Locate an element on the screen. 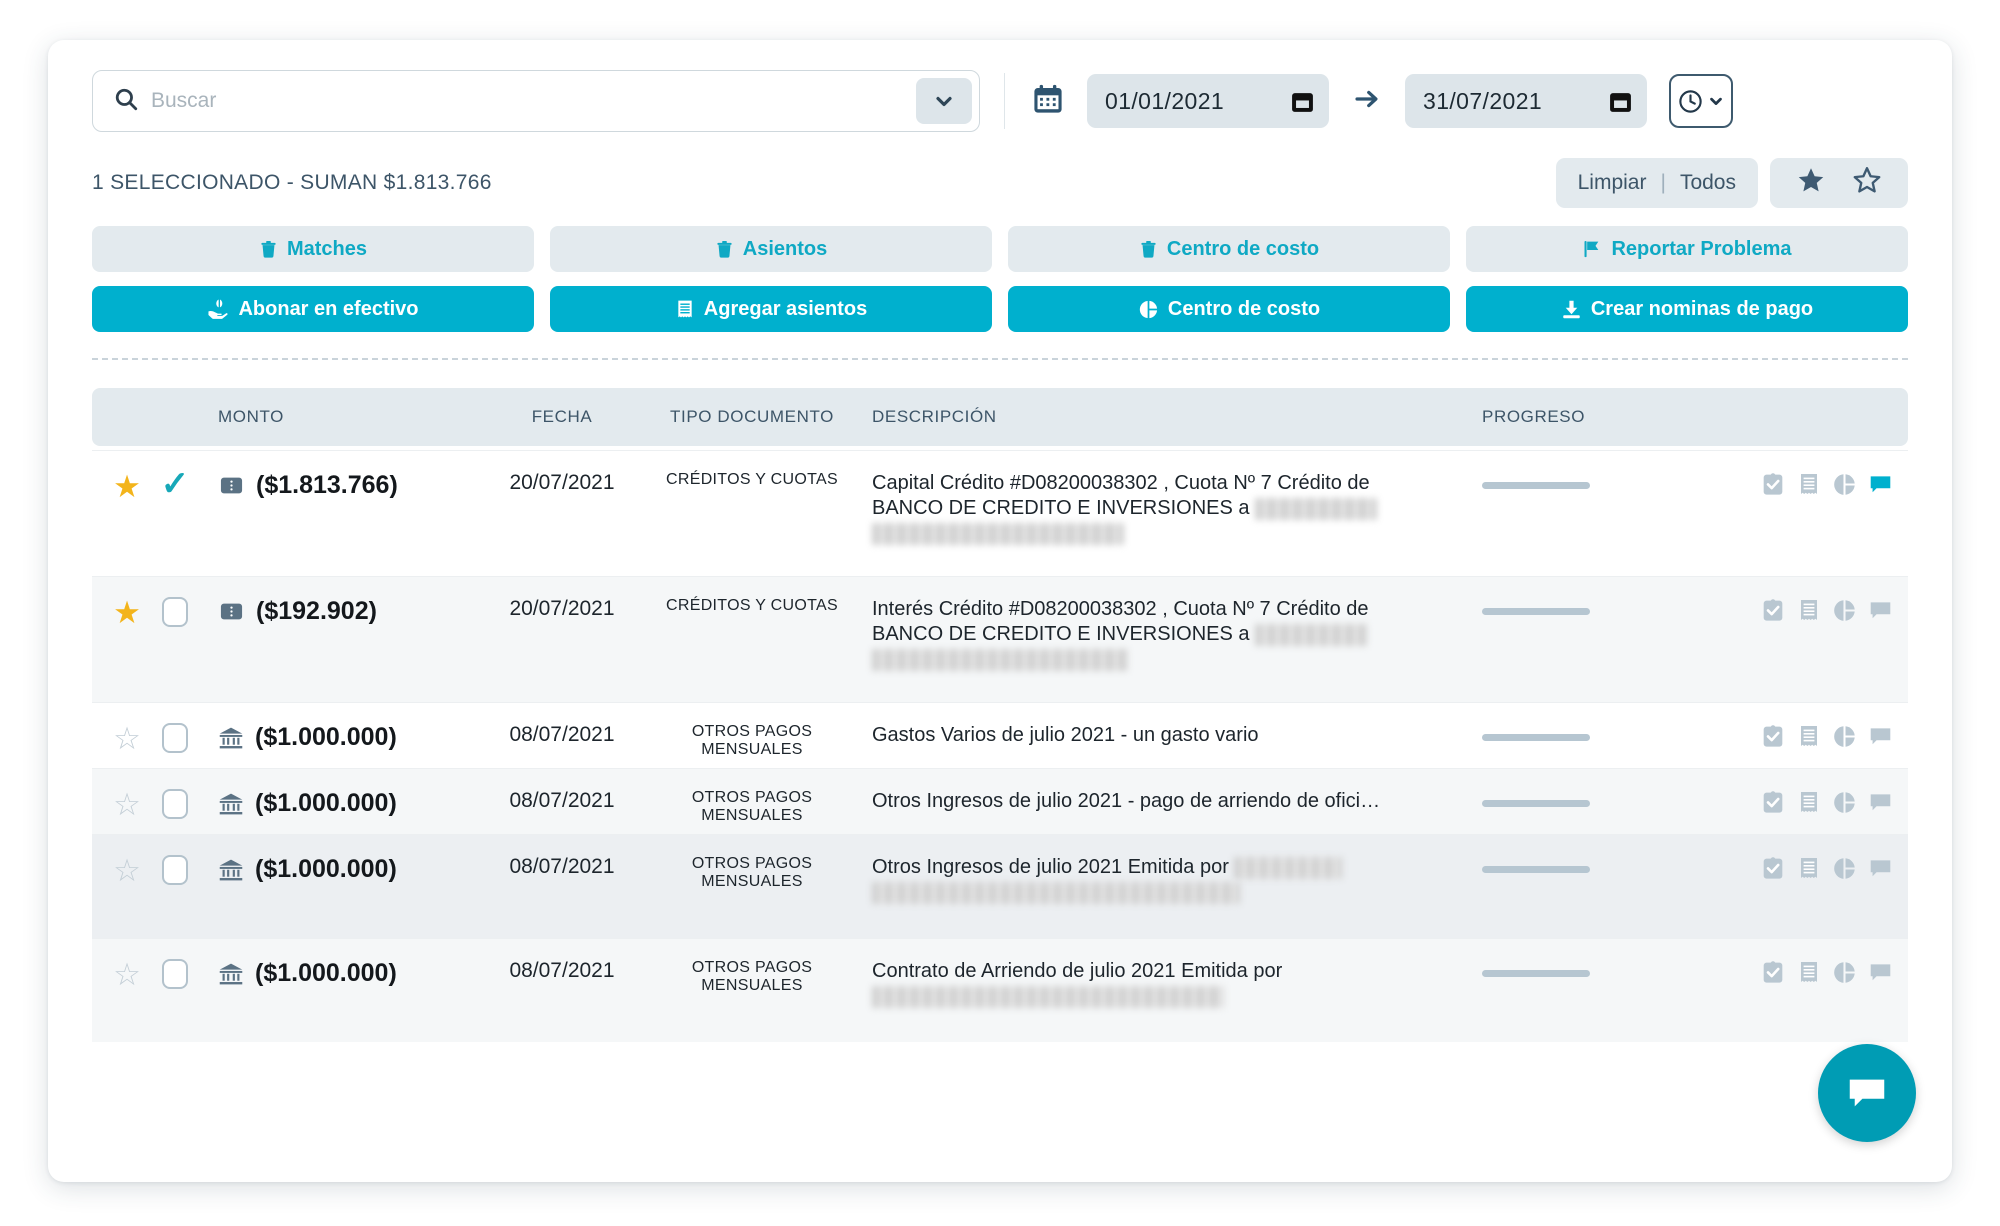 This screenshot has width=2000, height=1226. delete-matches-button: Matches is located at coordinates (313, 249).